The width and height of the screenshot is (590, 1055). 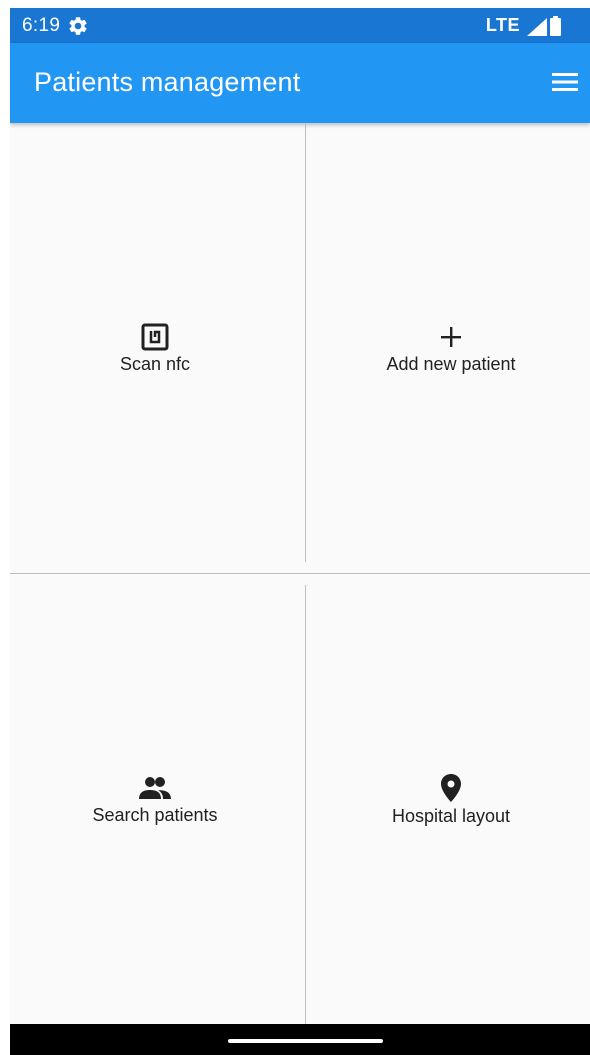 I want to click on status-time: 6:19, so click(x=41, y=25).